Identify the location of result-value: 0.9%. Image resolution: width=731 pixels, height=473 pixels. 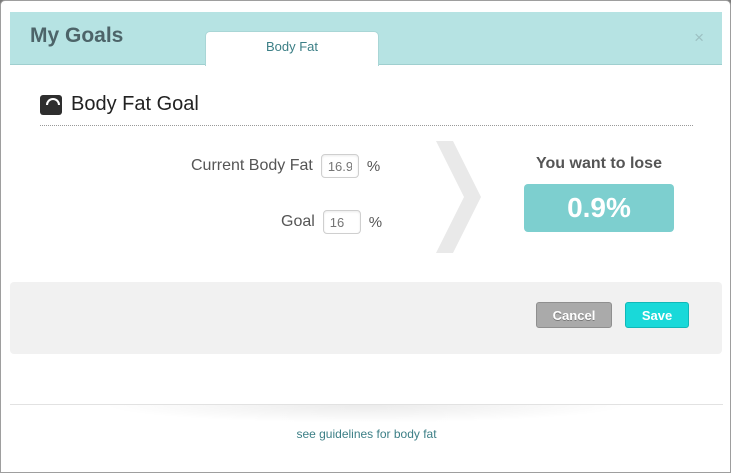
(599, 208).